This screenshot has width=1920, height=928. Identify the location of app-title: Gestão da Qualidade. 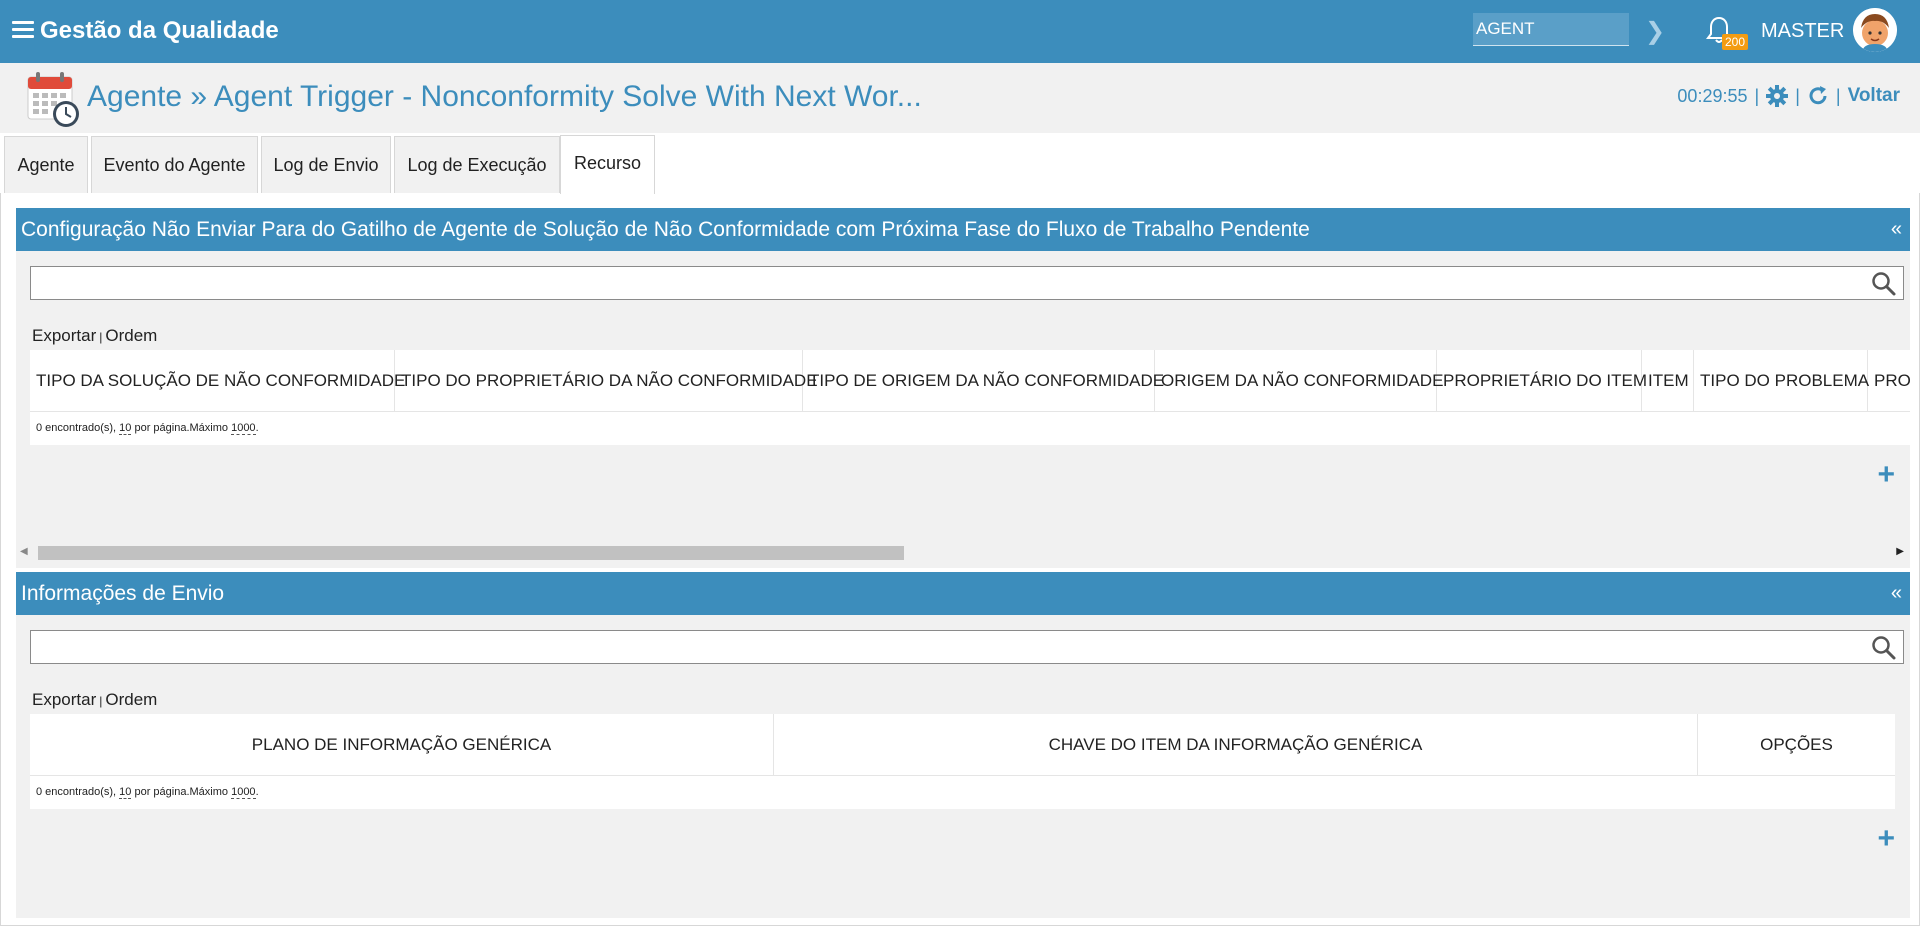
(159, 31).